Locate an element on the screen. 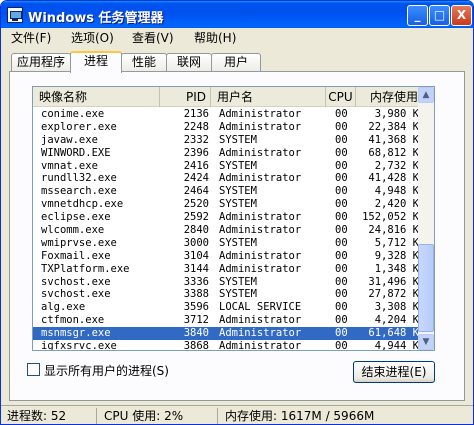  process-row: conime.exe 2136 Administrator 00 3,980 K is located at coordinates (228, 114).